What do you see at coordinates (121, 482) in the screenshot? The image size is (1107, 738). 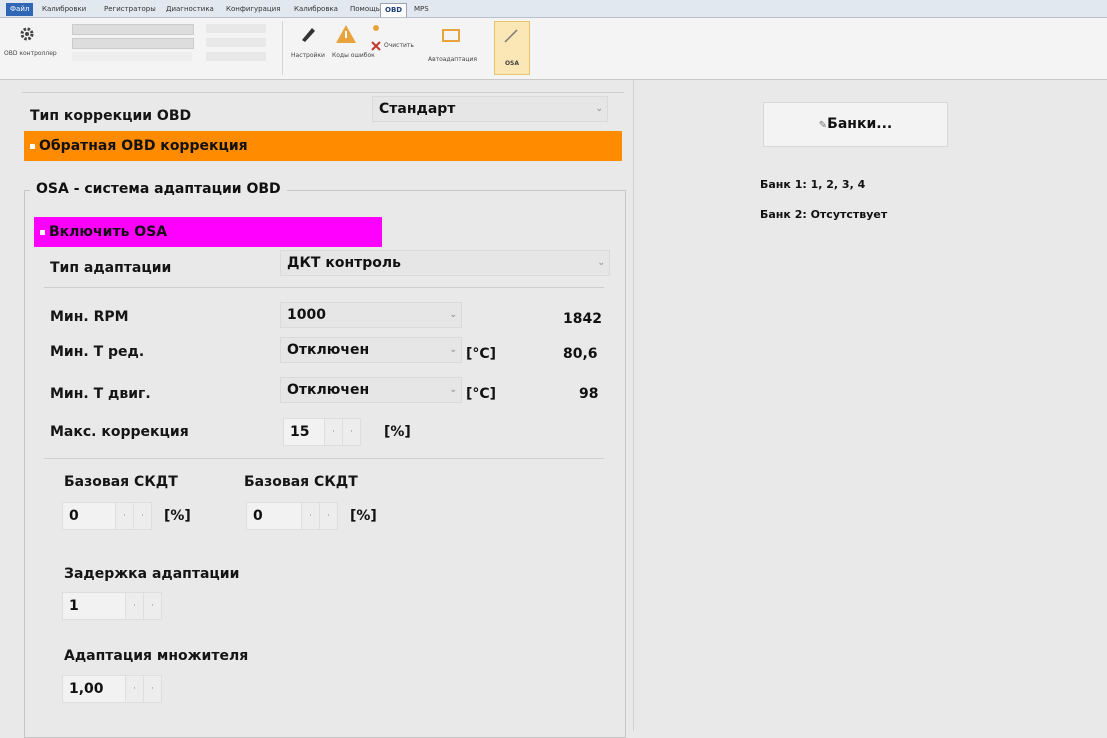 I see `base-skdt-label-1: Базовая СКДТ` at bounding box center [121, 482].